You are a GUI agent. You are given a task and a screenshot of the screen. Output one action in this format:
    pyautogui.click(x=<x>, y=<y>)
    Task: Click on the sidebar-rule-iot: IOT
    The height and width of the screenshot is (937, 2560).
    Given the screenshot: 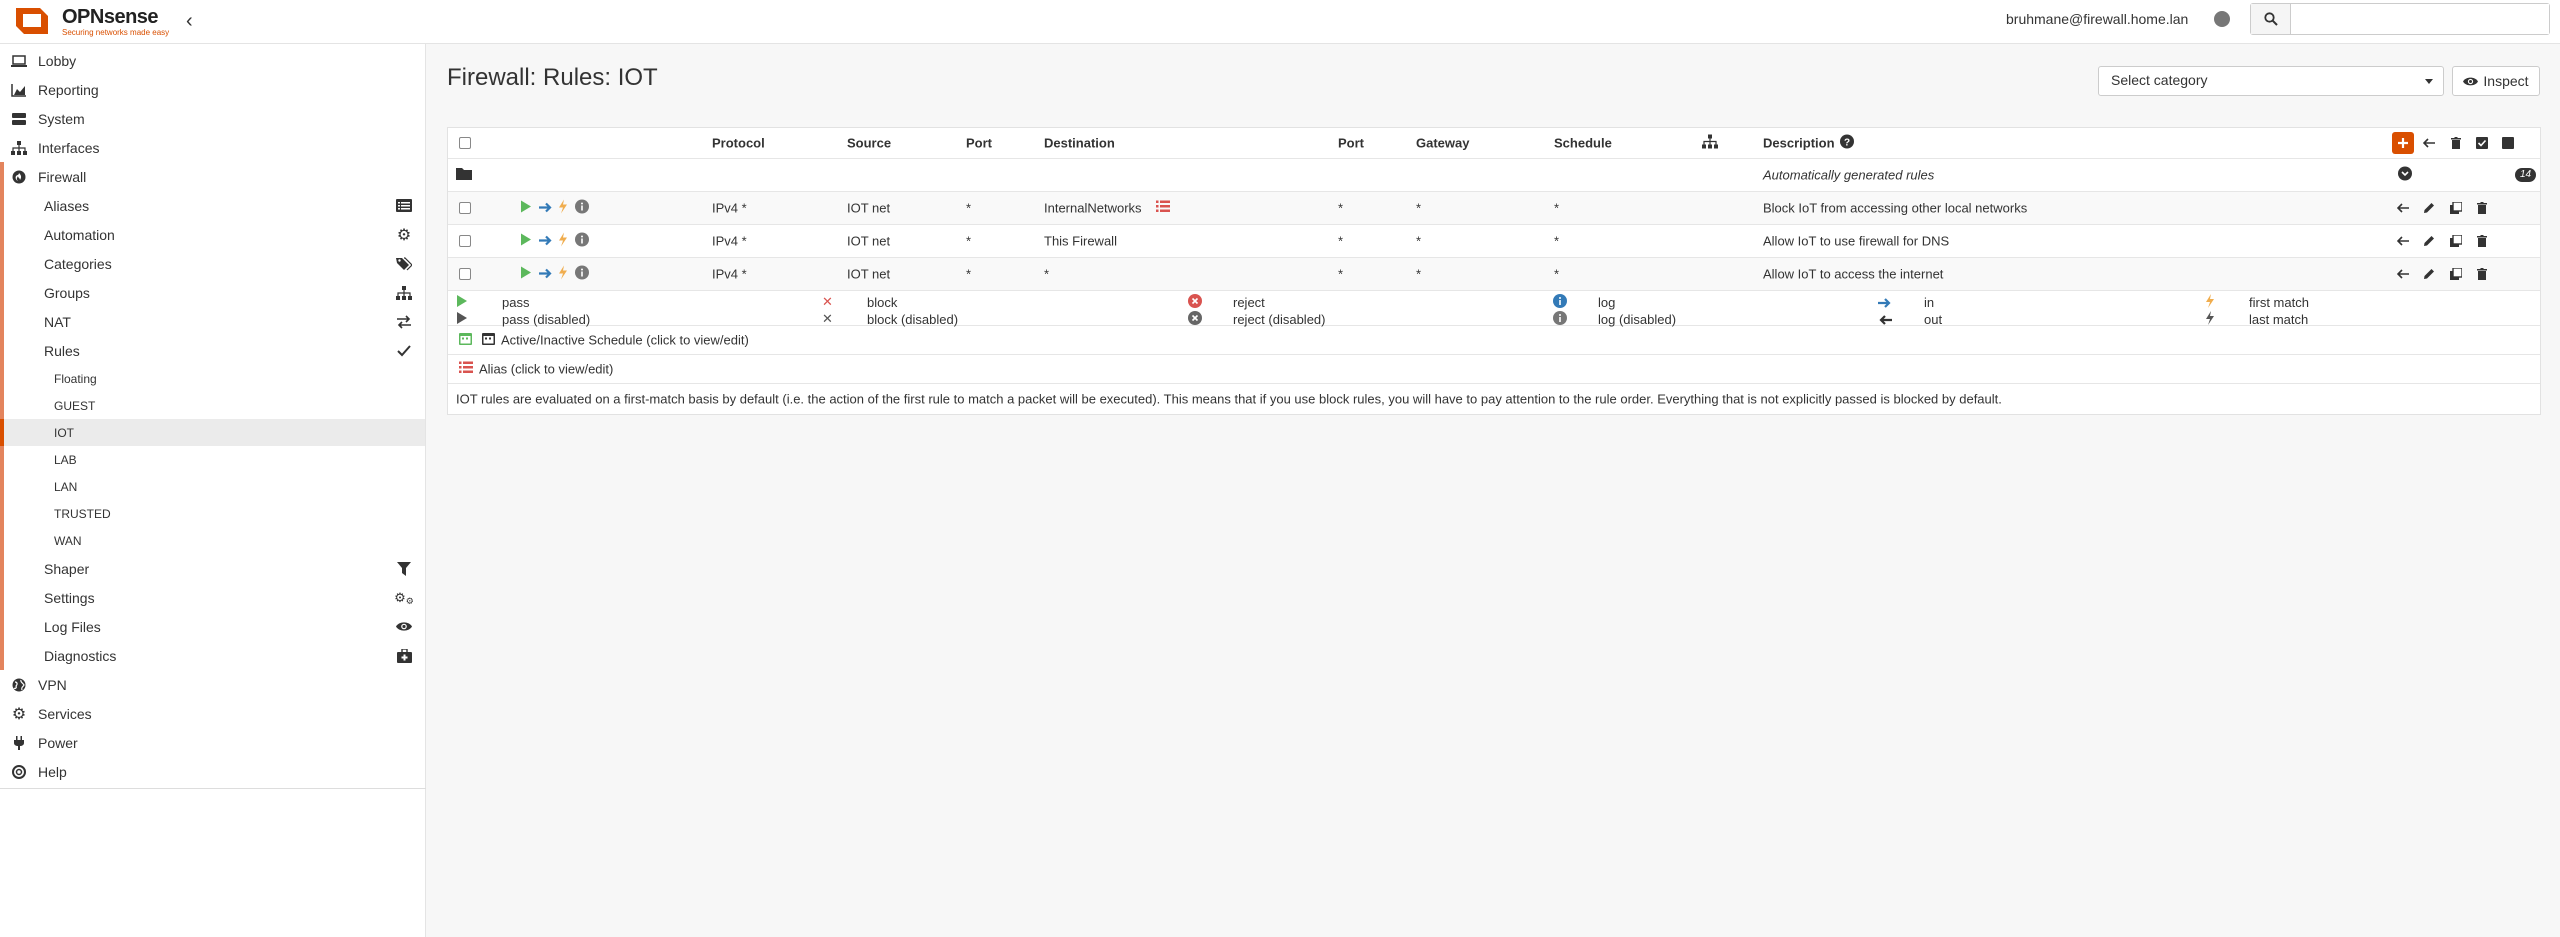 What is the action you would take?
    pyautogui.click(x=212, y=432)
    